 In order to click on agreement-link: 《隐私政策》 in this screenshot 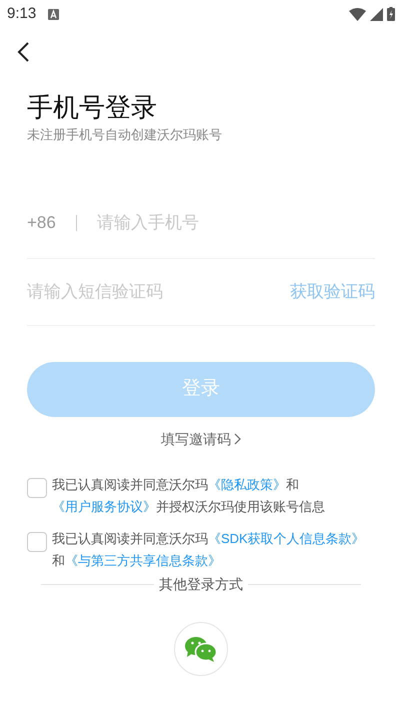, I will do `click(247, 484)`.